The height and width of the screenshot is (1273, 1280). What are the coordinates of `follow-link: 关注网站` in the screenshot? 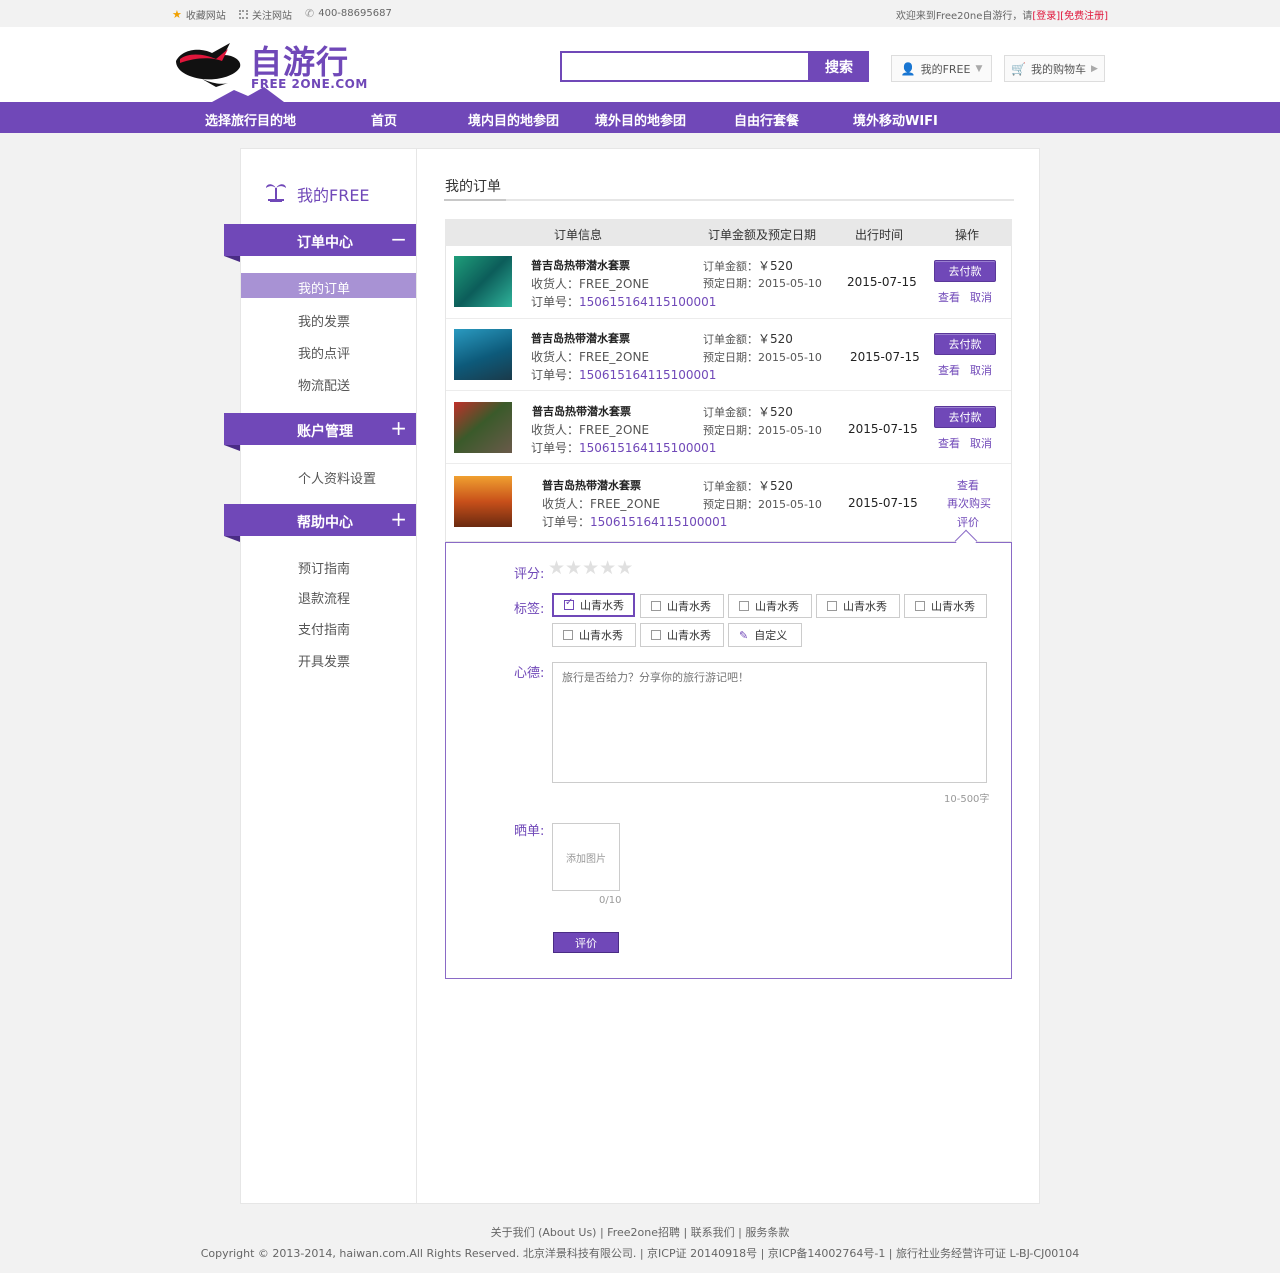 It's located at (265, 14).